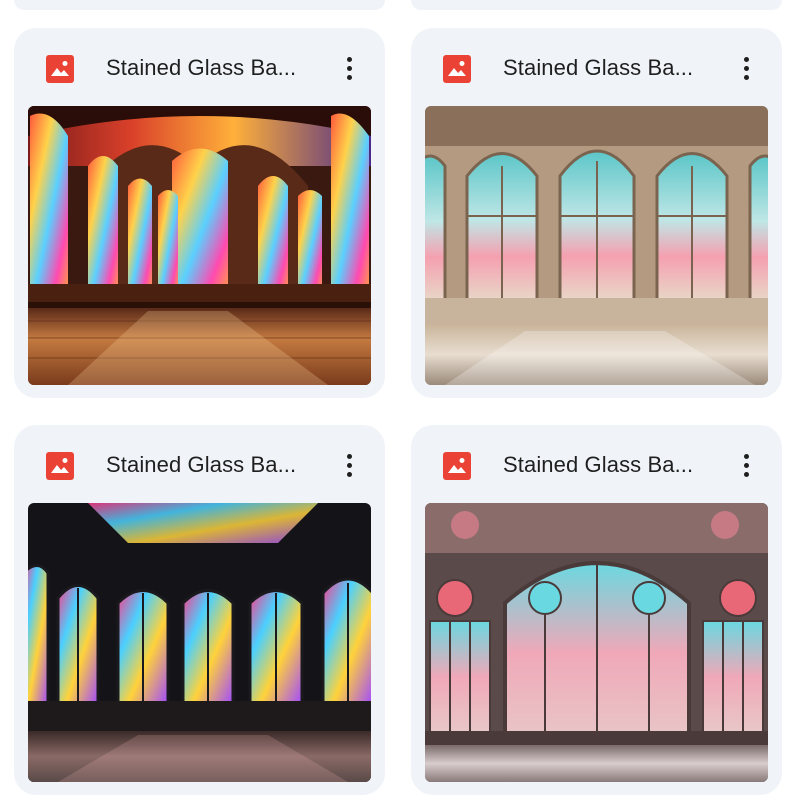 The height and width of the screenshot is (806, 798). What do you see at coordinates (199, 5) in the screenshot?
I see `previous-card-bottom-left` at bounding box center [199, 5].